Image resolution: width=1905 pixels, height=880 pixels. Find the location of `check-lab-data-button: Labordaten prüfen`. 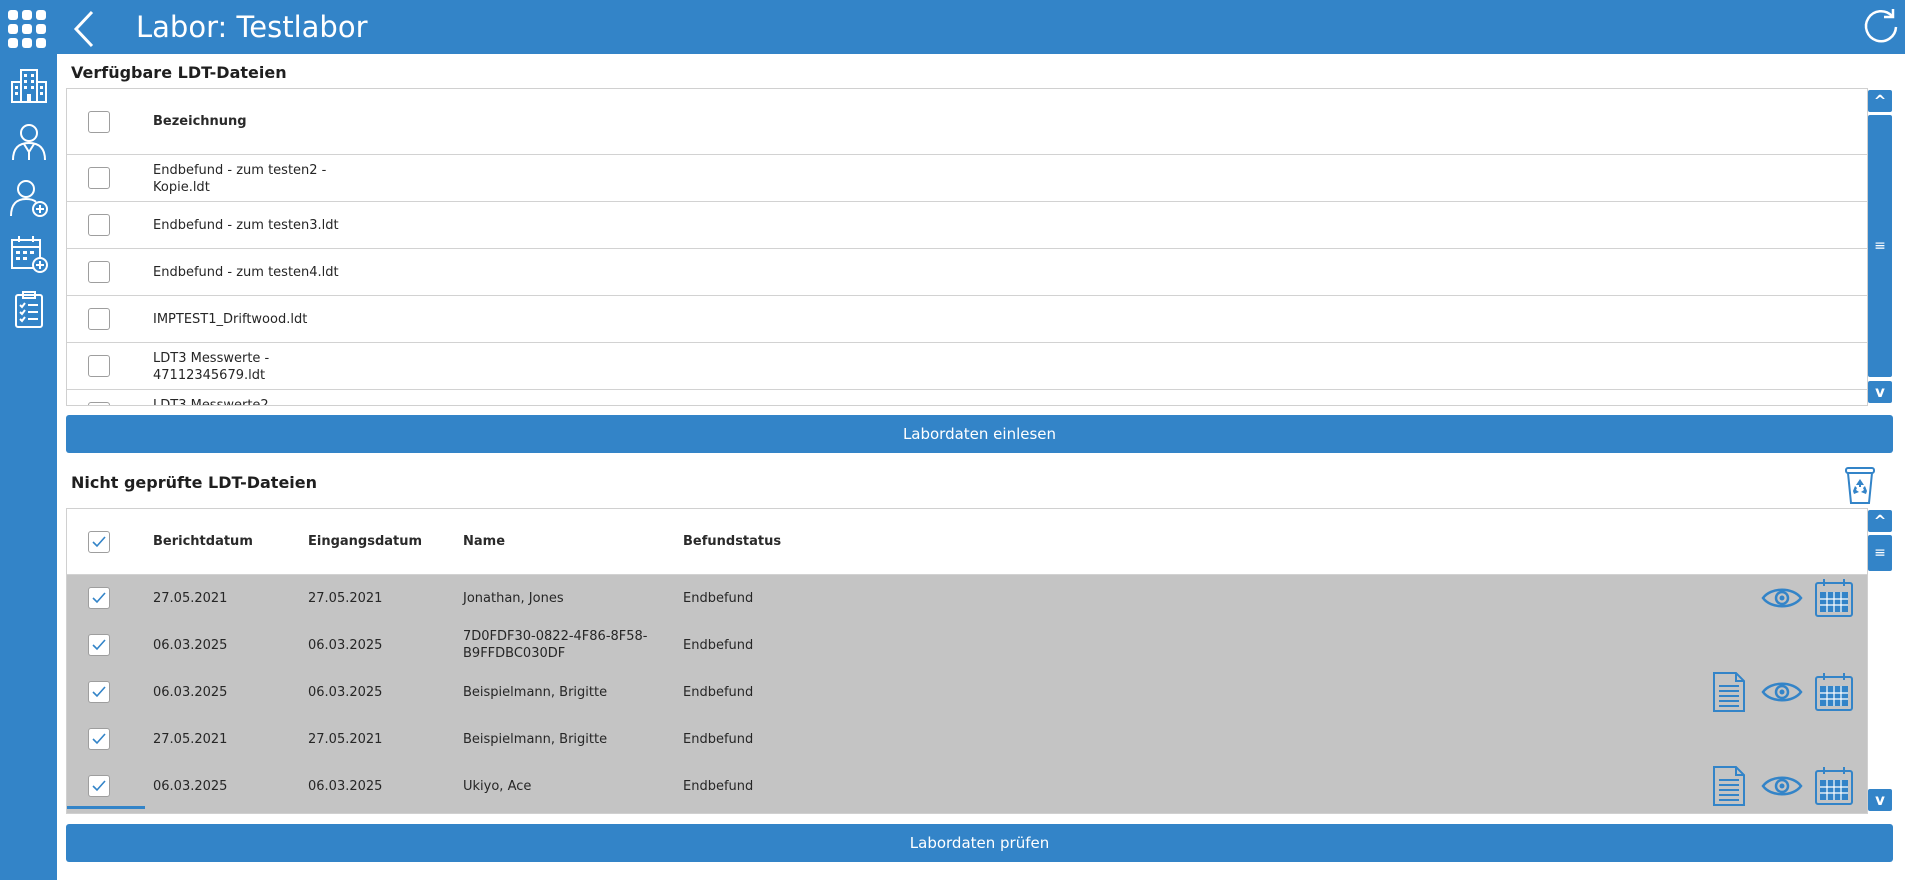

check-lab-data-button: Labordaten prüfen is located at coordinates (979, 843).